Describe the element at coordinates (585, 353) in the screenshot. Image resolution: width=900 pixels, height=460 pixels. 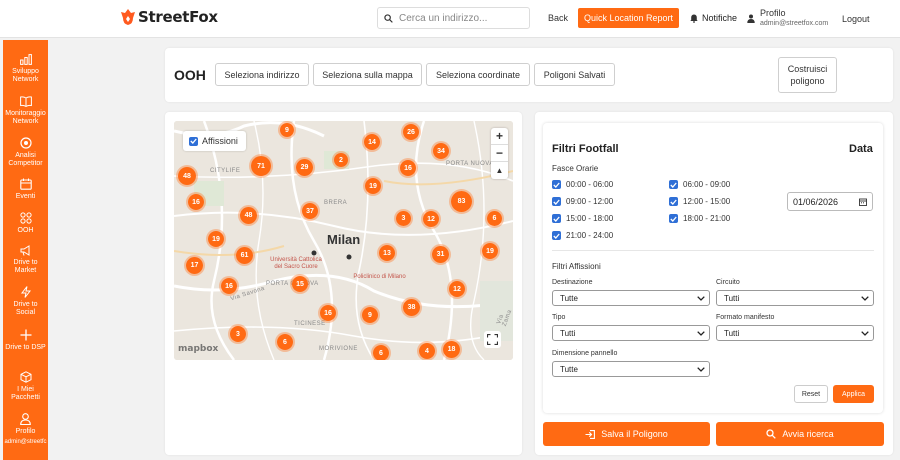
I see `dimensione-pannello-label: Dimensione pannello` at that location.